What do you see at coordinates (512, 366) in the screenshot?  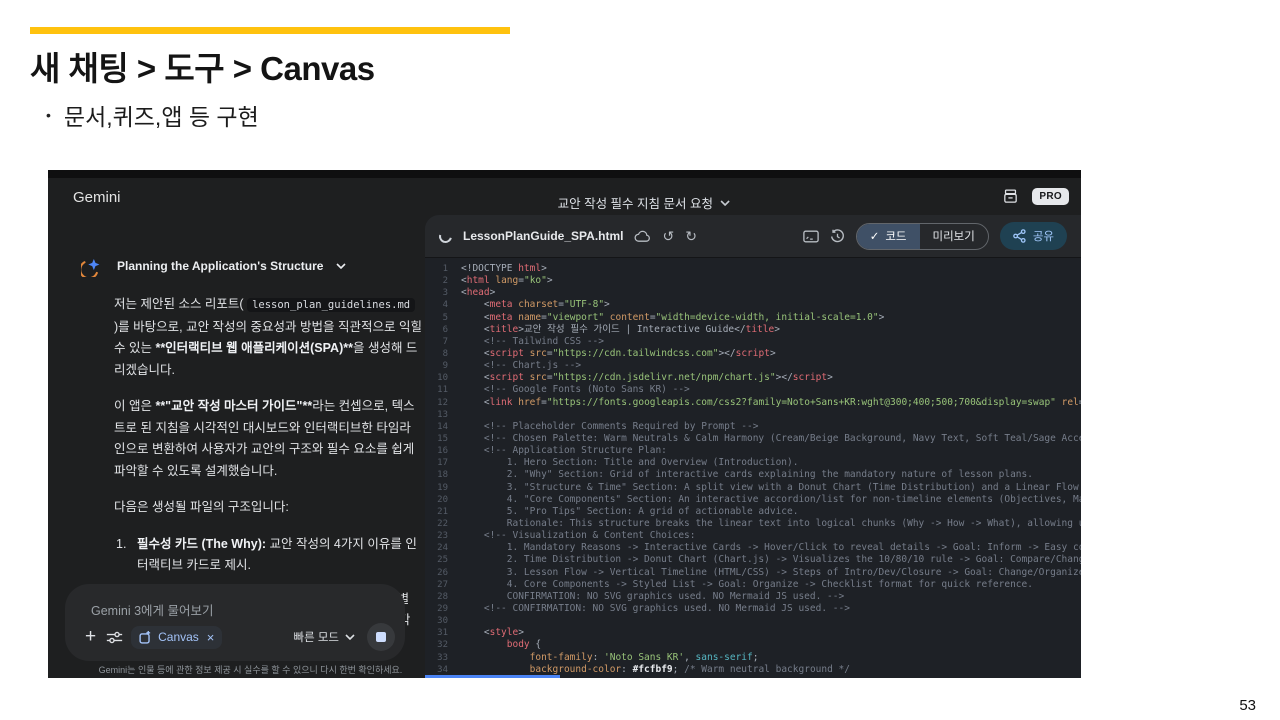 I see `code-line: 9 <!-- Chart.js -->` at bounding box center [512, 366].